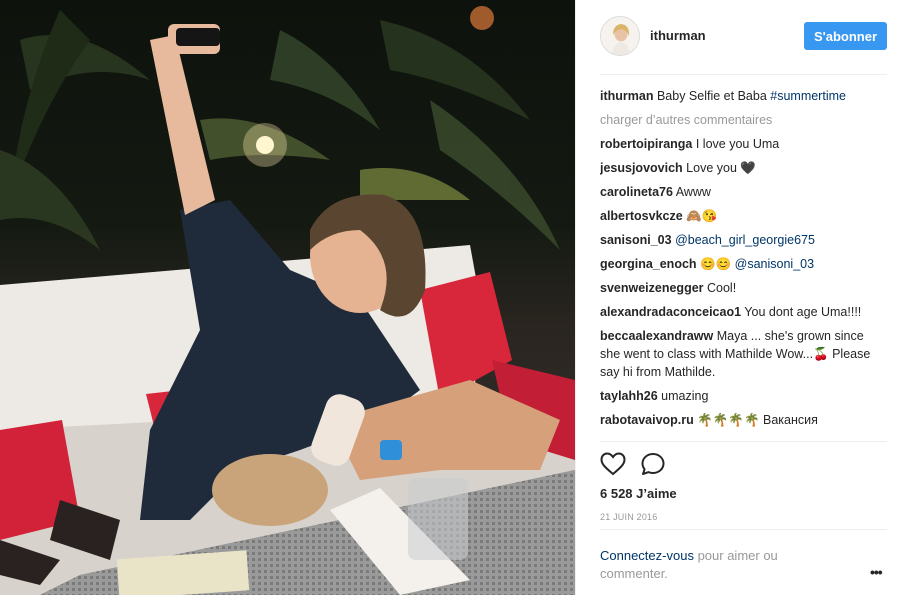  Describe the element at coordinates (743, 288) in the screenshot. I see `comment-item: svenweizenegger Cool!` at that location.